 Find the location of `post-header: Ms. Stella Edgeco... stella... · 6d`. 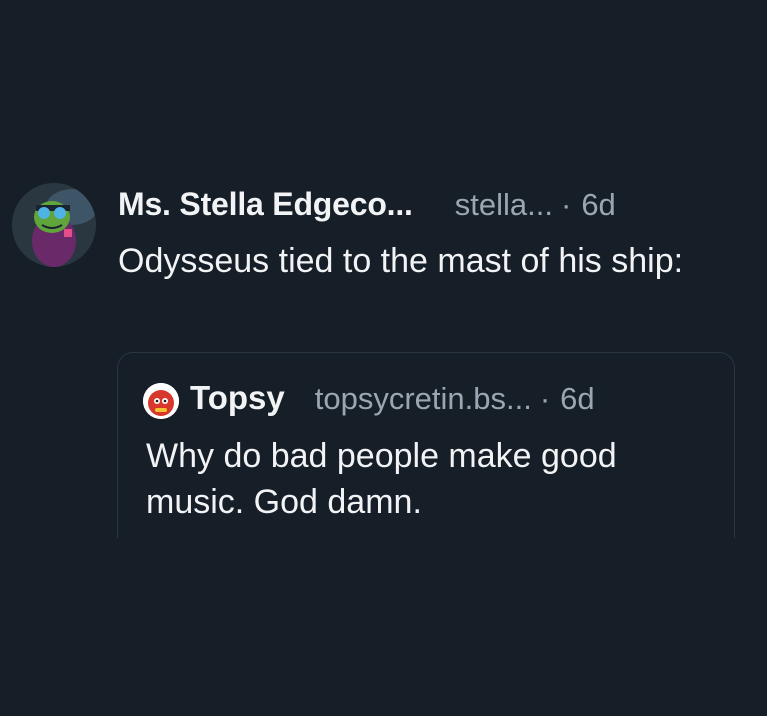

post-header: Ms. Stella Edgeco... stella... · 6d is located at coordinates (367, 204).